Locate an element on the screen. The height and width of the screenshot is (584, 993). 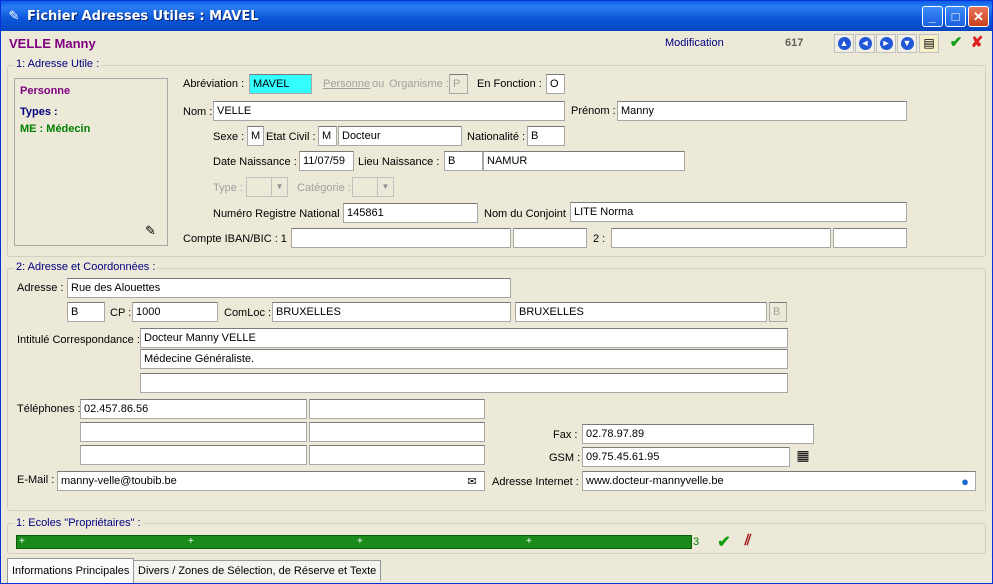
sexe-field: M is located at coordinates (255, 136).